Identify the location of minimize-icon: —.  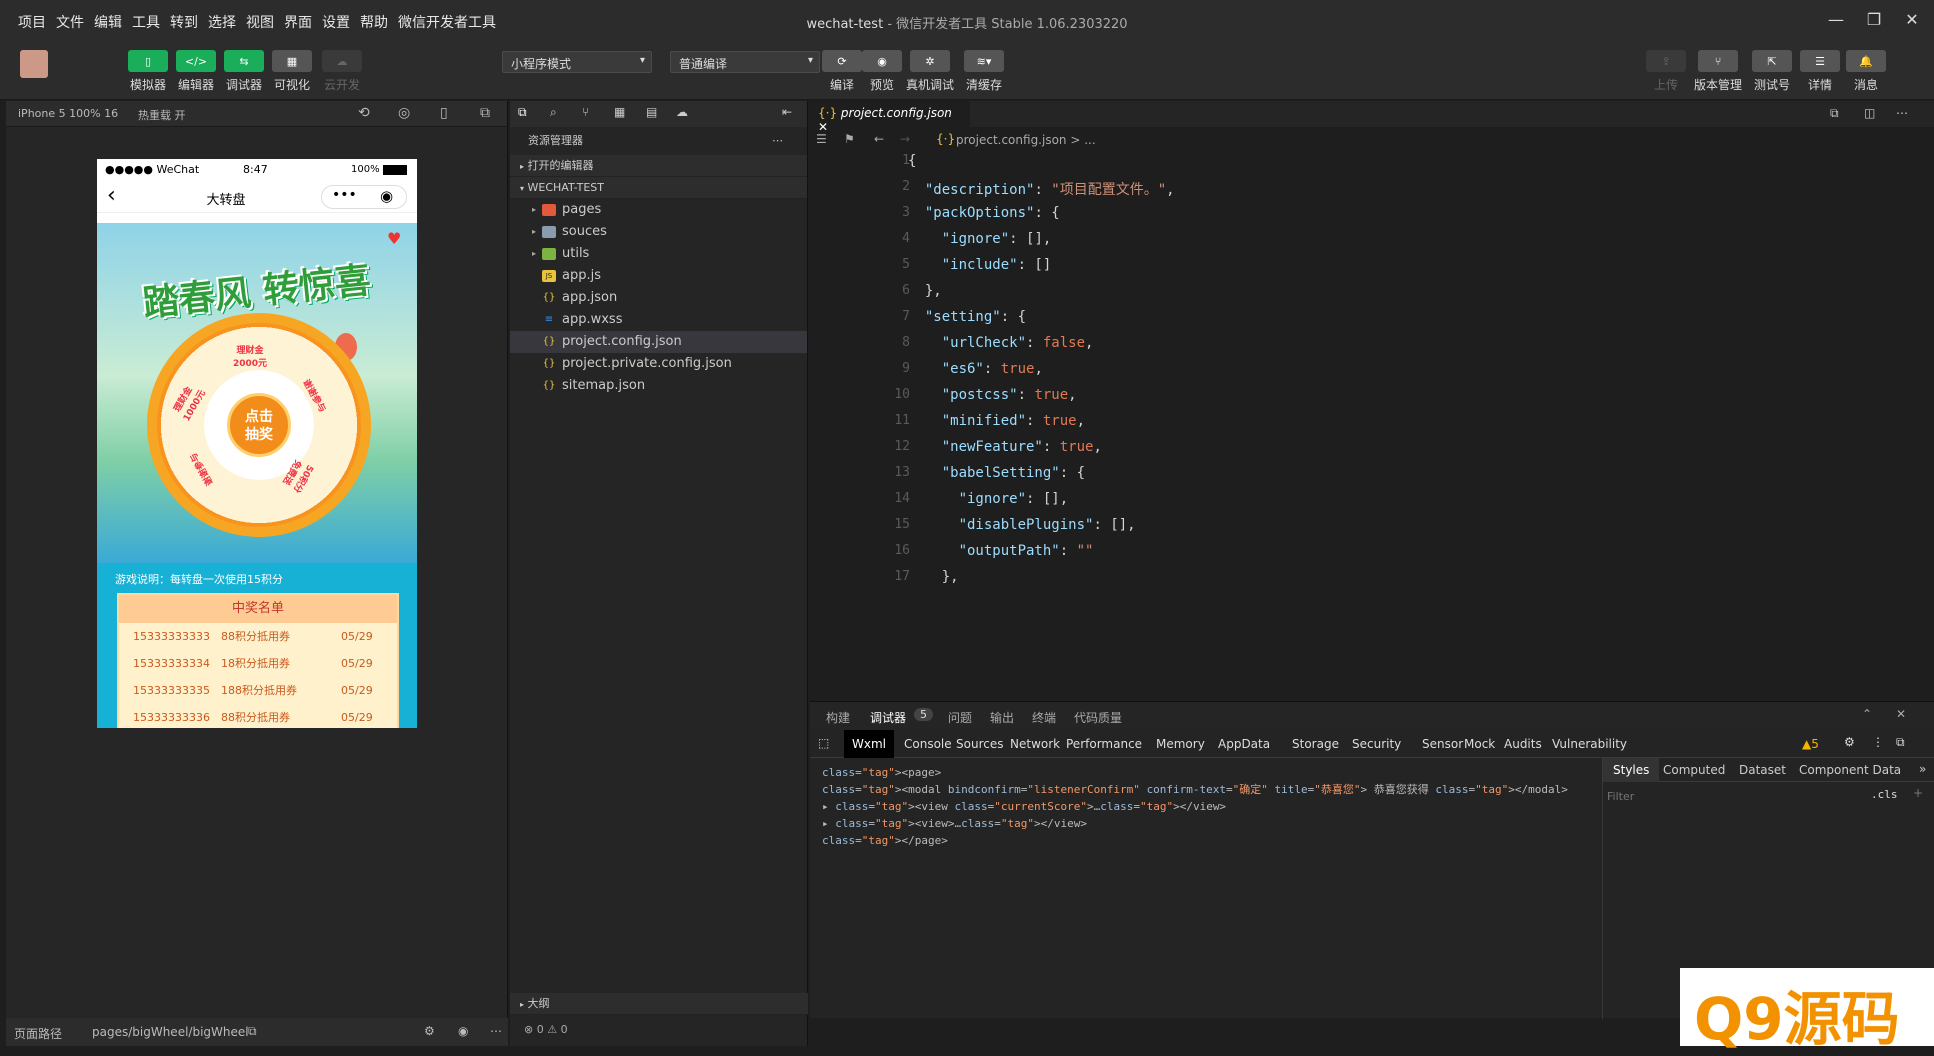
(1836, 22).